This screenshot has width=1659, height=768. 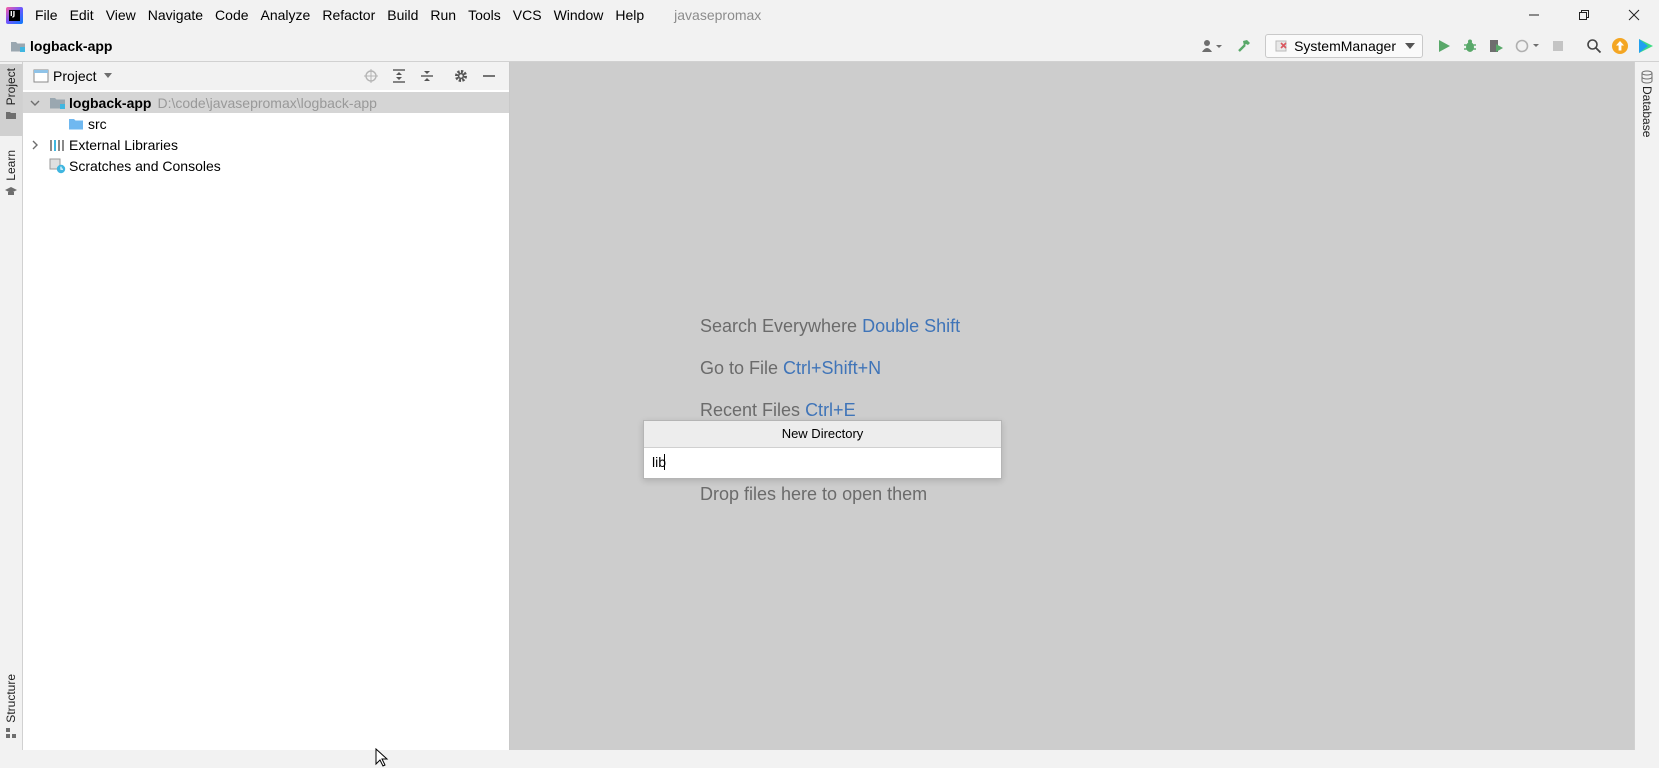 I want to click on navigation-bar: logback-app SystemManager, so click(x=829, y=46).